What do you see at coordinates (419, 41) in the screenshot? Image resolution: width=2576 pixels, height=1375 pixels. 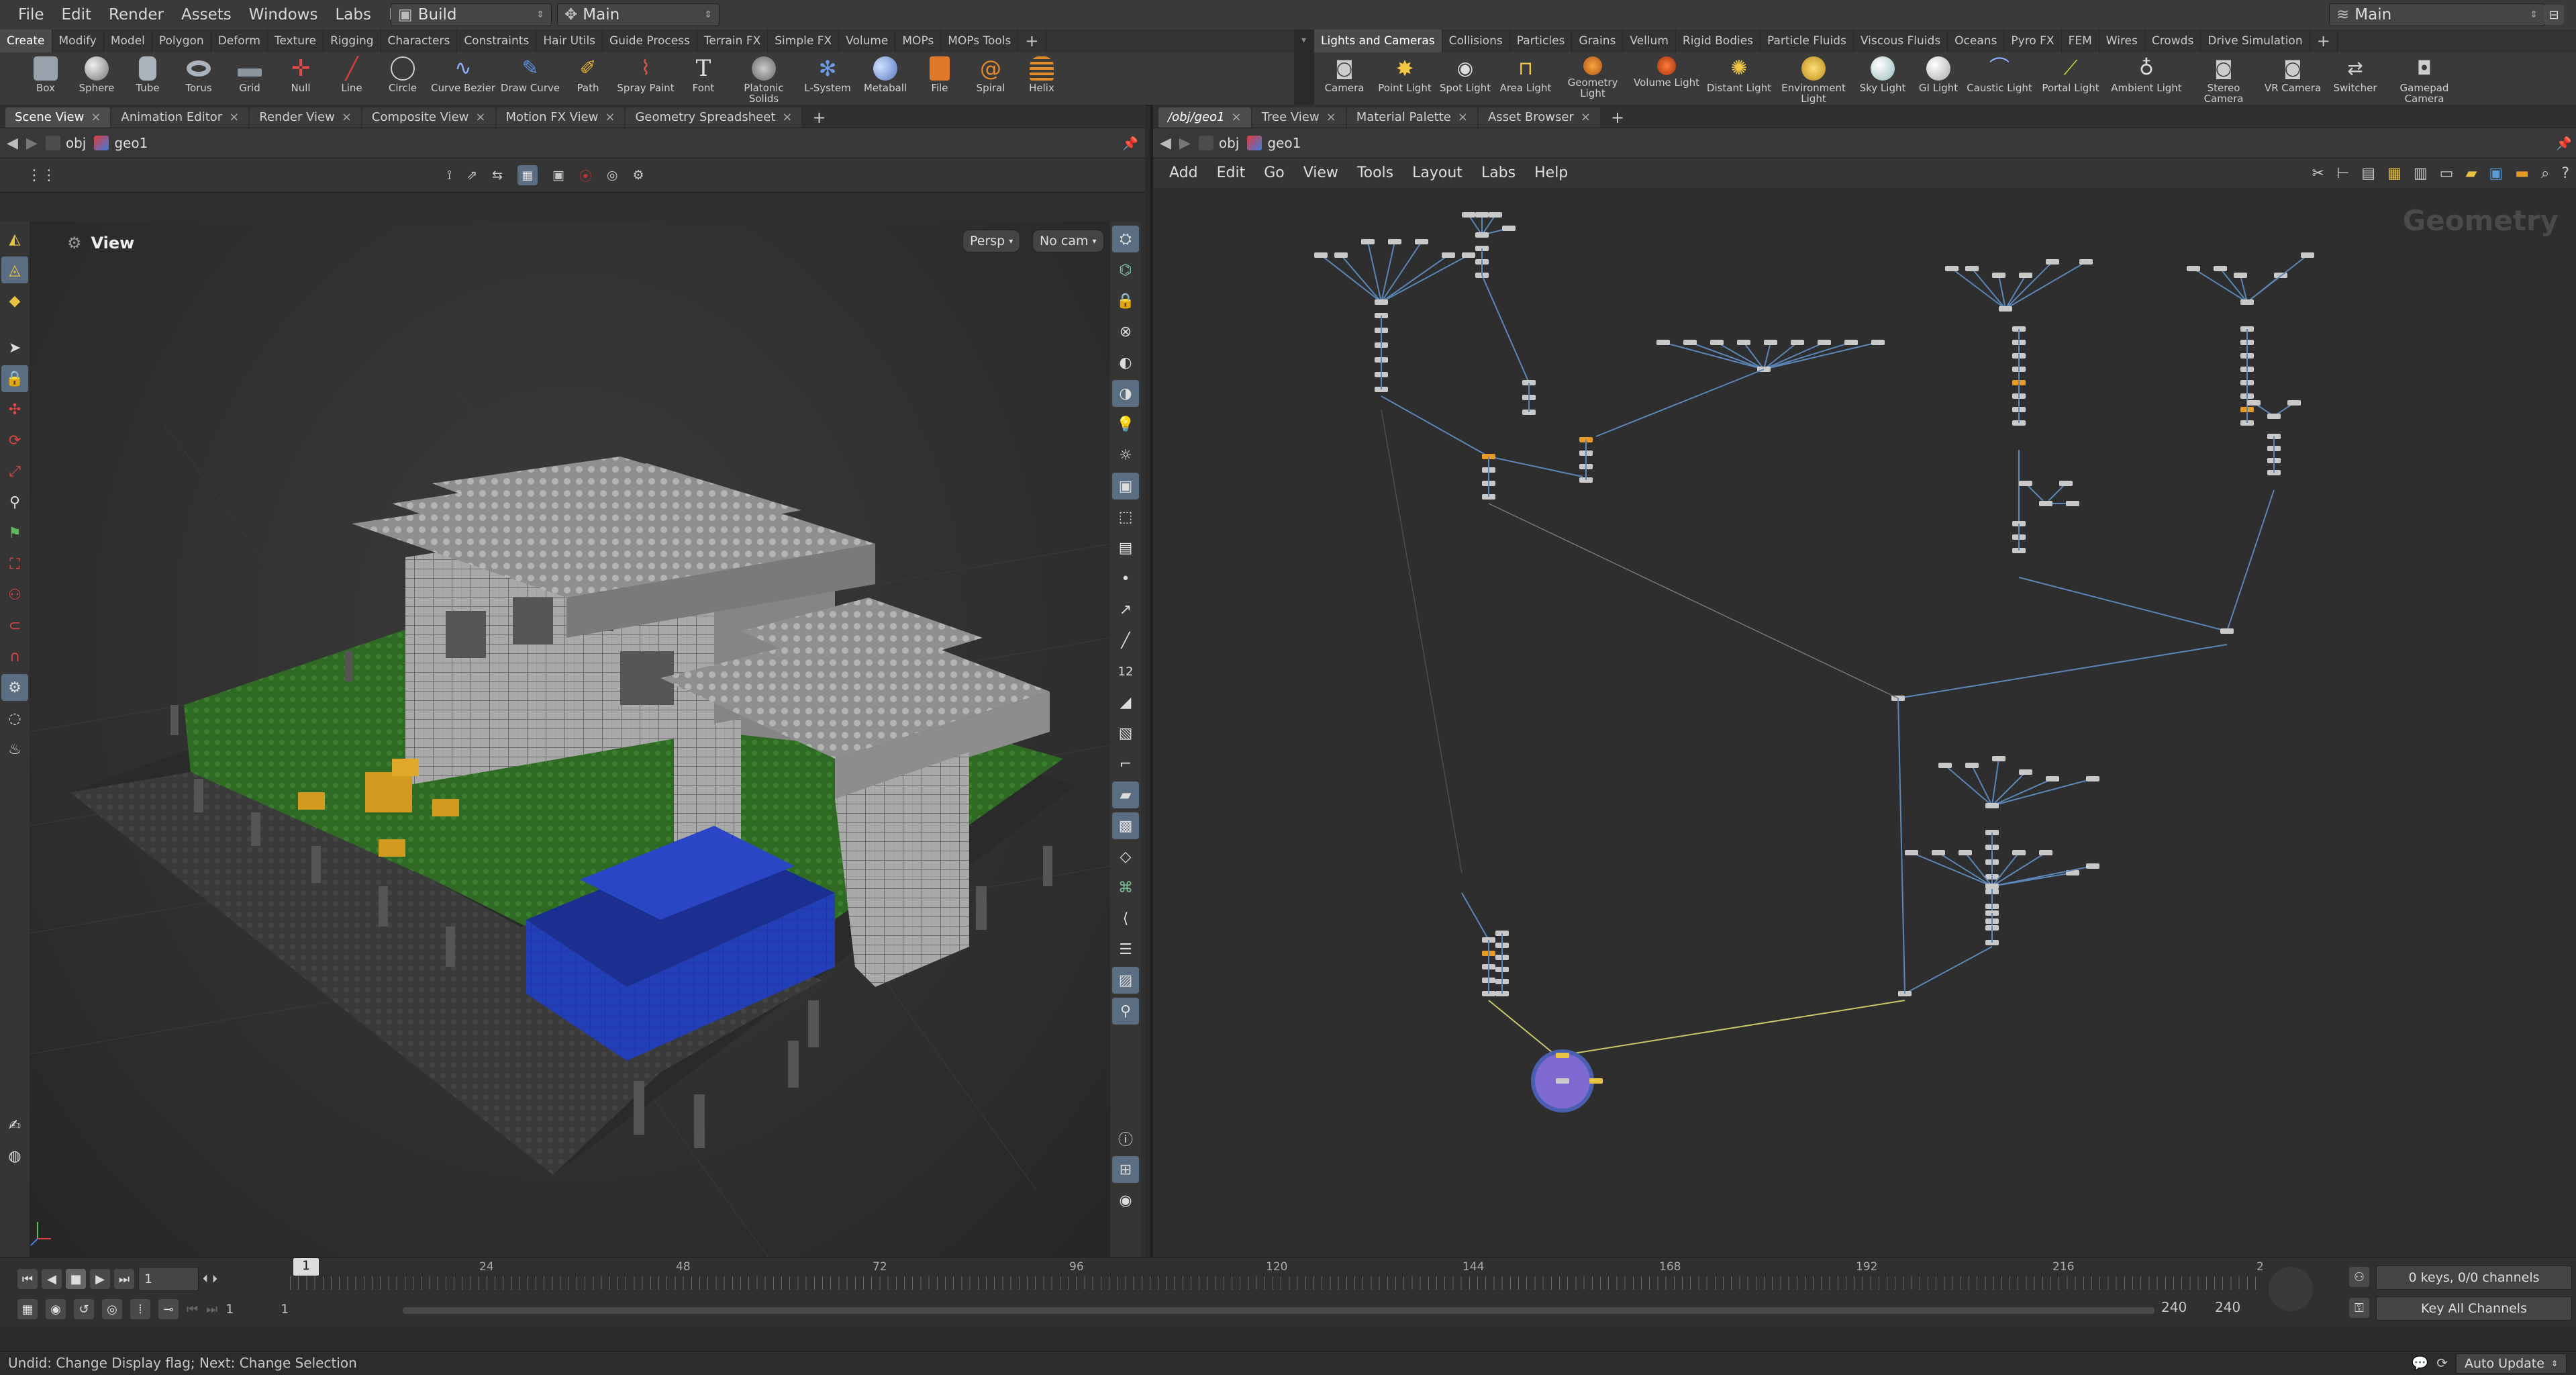 I see `shelf-tab-characters: Characters` at bounding box center [419, 41].